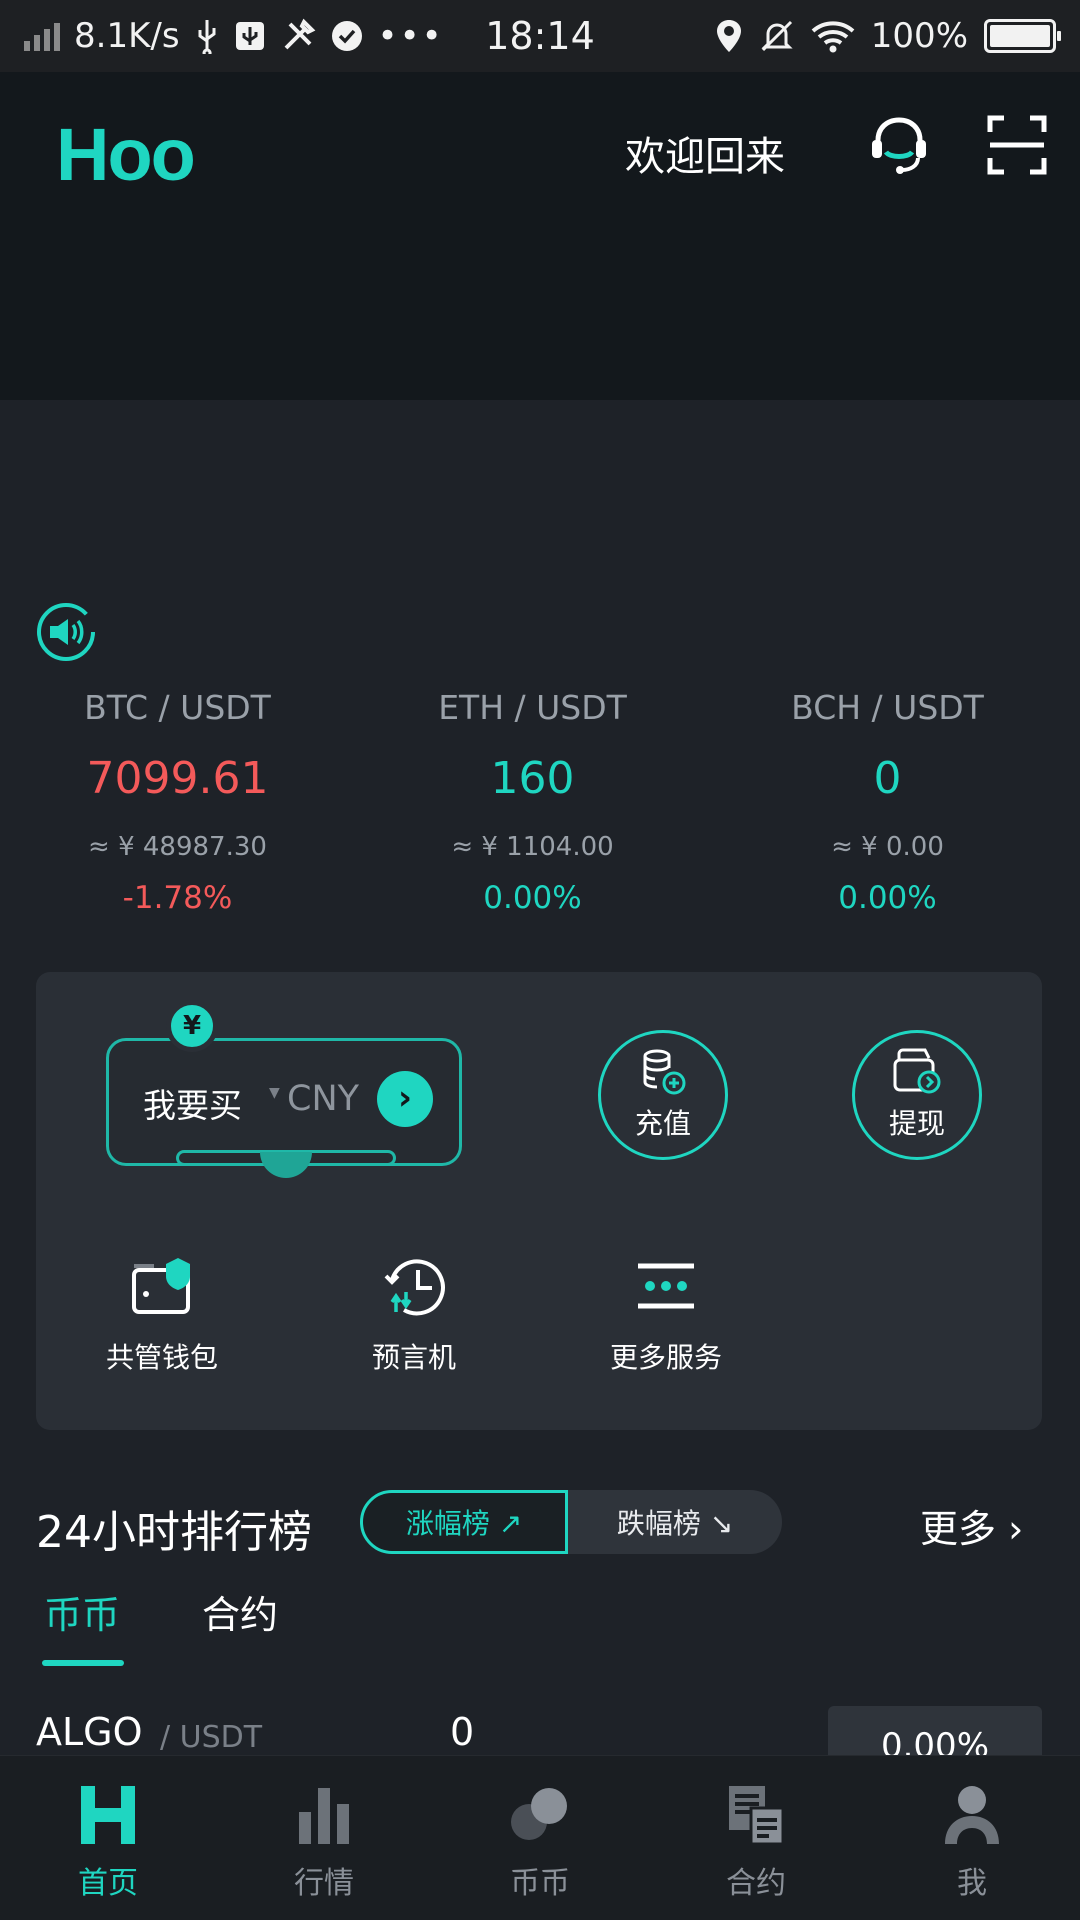 Image resolution: width=1080 pixels, height=1920 pixels. What do you see at coordinates (177, 707) in the screenshot?
I see `ticker-pair: BTC / USDT` at bounding box center [177, 707].